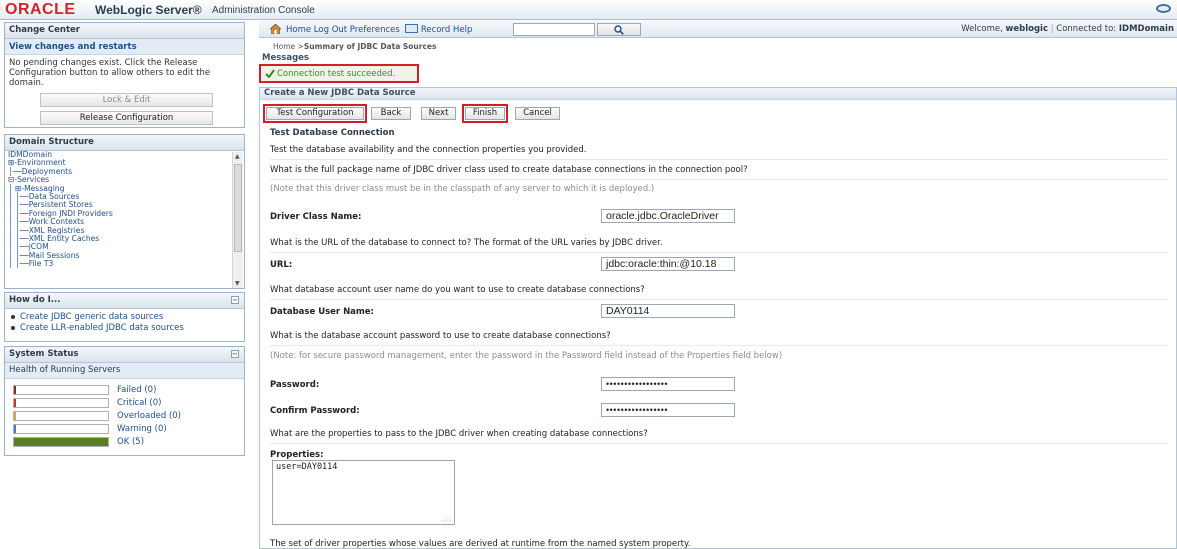 Image resolution: width=1177 pixels, height=549 pixels. What do you see at coordinates (462, 30) in the screenshot?
I see `help-link: Help` at bounding box center [462, 30].